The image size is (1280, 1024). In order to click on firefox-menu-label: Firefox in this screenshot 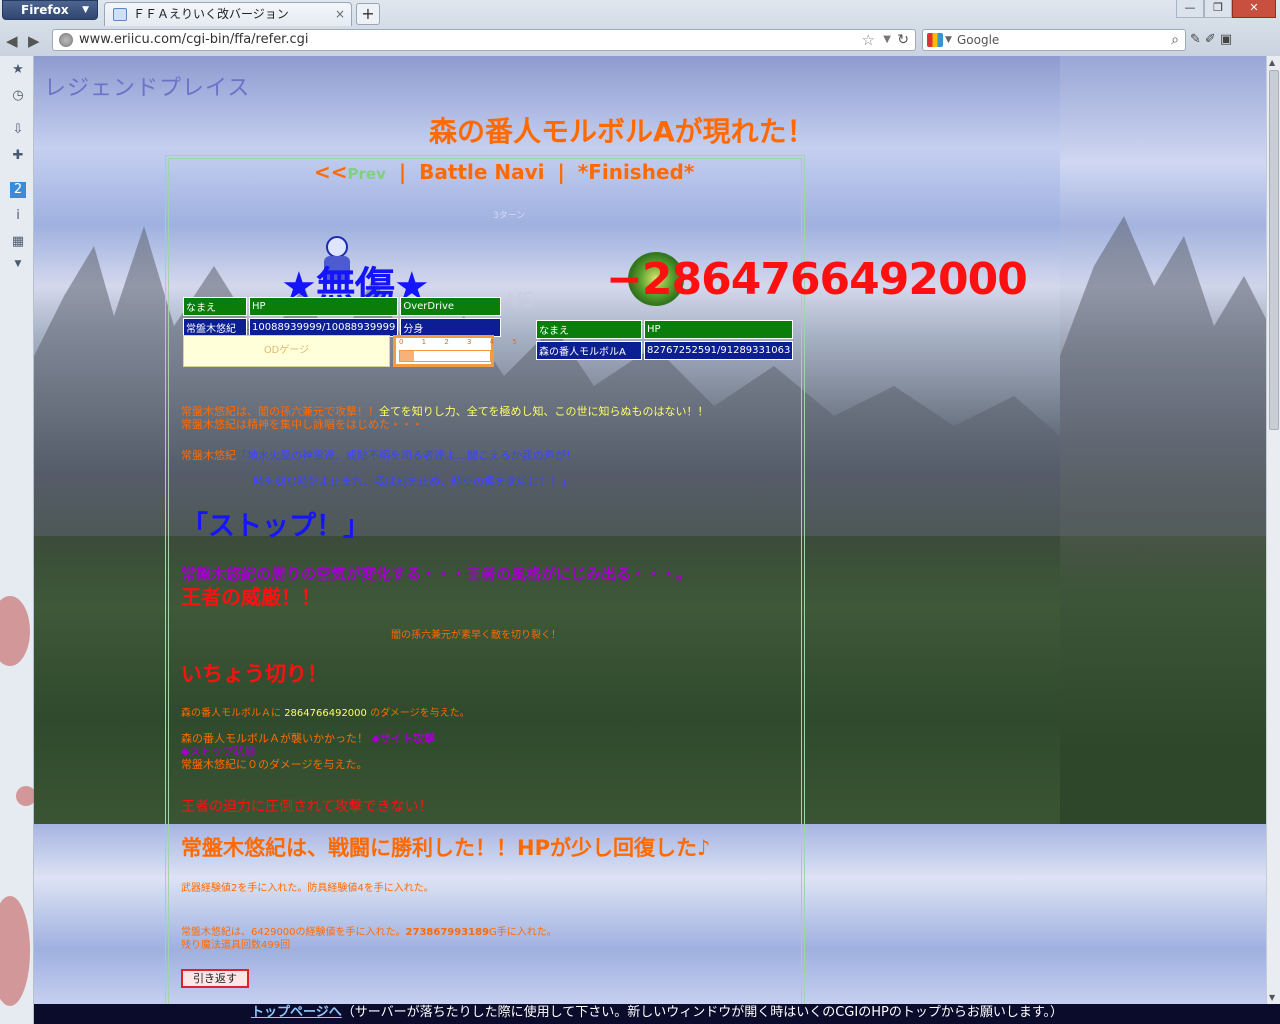, I will do `click(45, 10)`.